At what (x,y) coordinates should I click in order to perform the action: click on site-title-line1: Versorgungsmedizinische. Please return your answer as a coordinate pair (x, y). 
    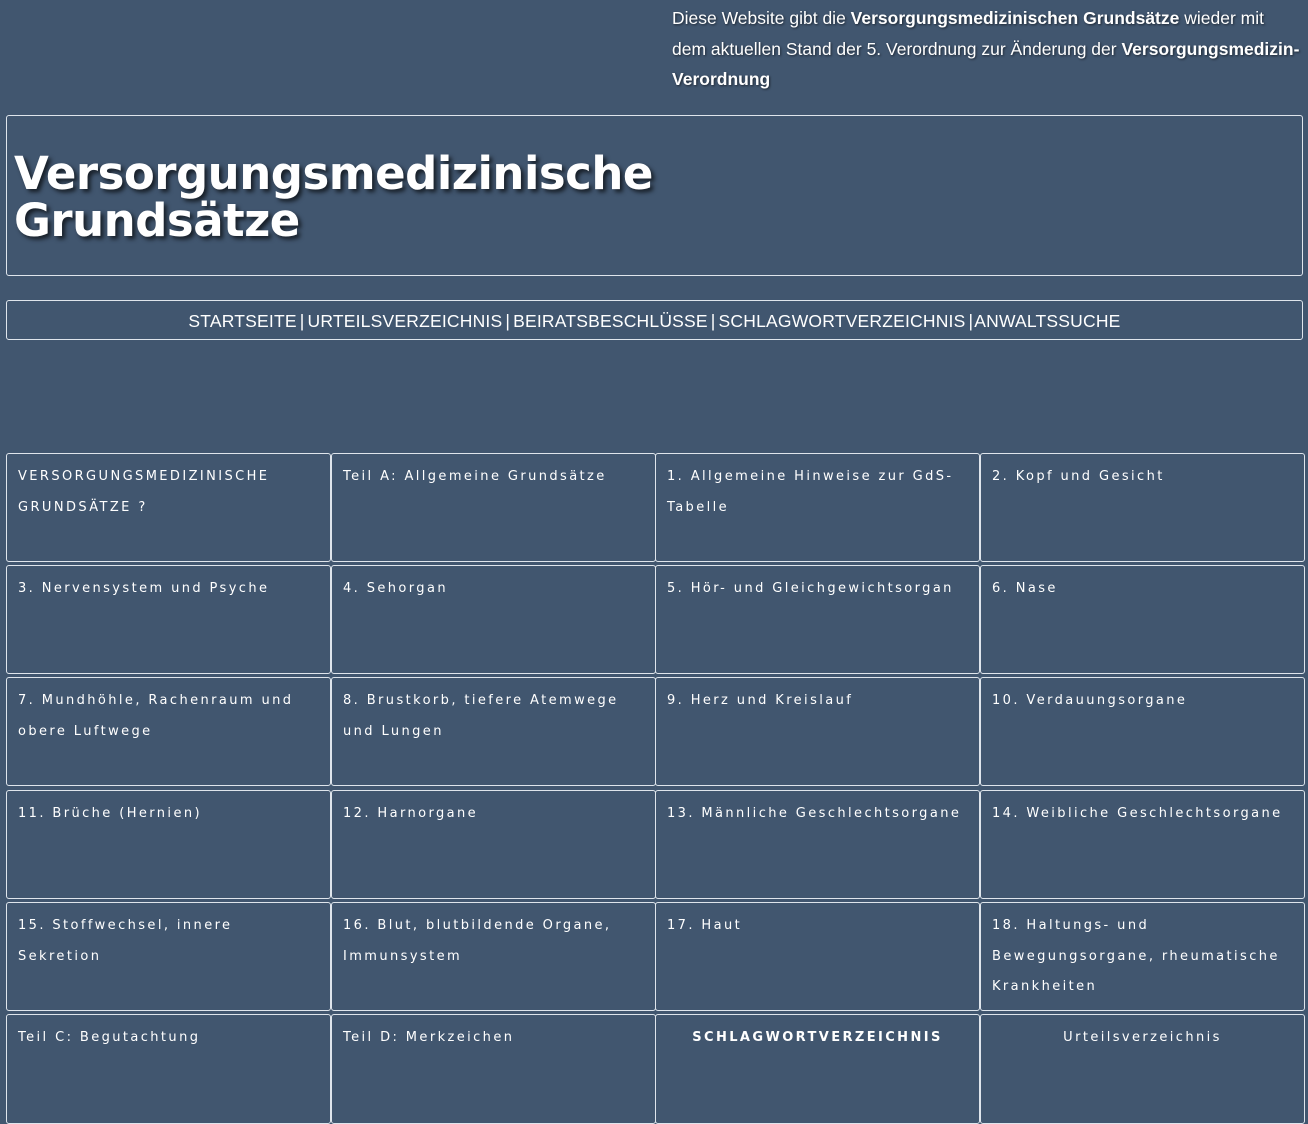
    Looking at the image, I should click on (333, 173).